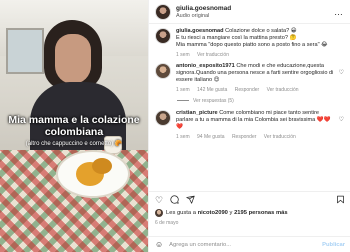  Describe the element at coordinates (261, 31) in the screenshot. I see `comment-text: Colazione dolce o salata? 😁` at that location.